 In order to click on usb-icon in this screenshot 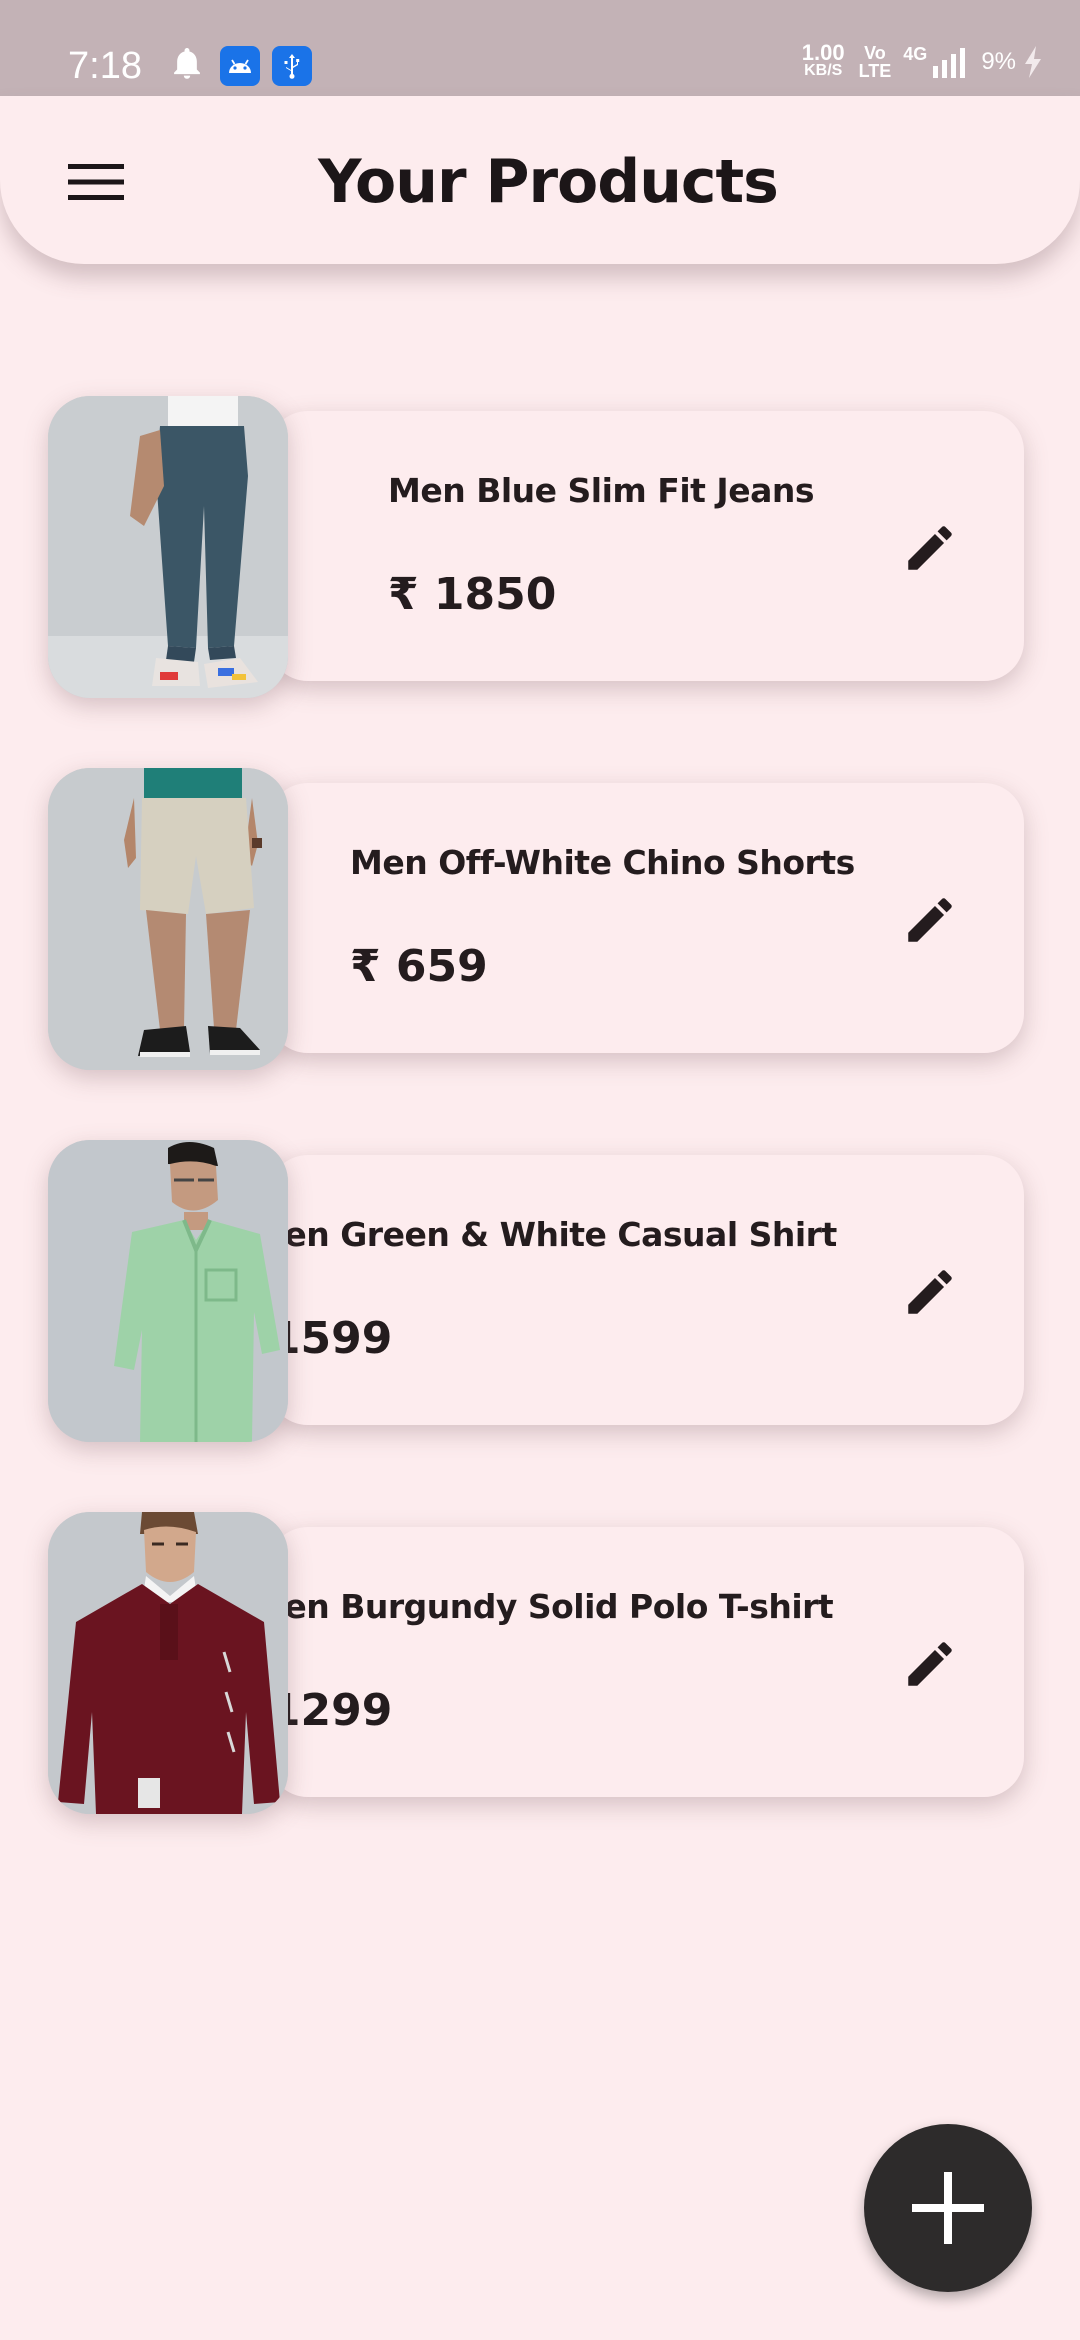, I will do `click(292, 66)`.